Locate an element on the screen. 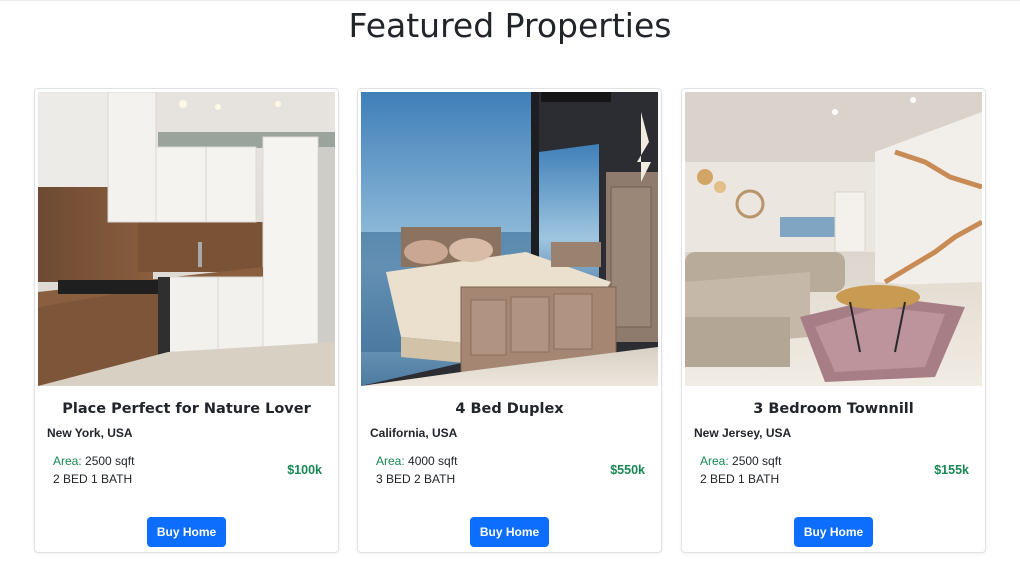 The width and height of the screenshot is (1020, 568). top-divider is located at coordinates (510, 0).